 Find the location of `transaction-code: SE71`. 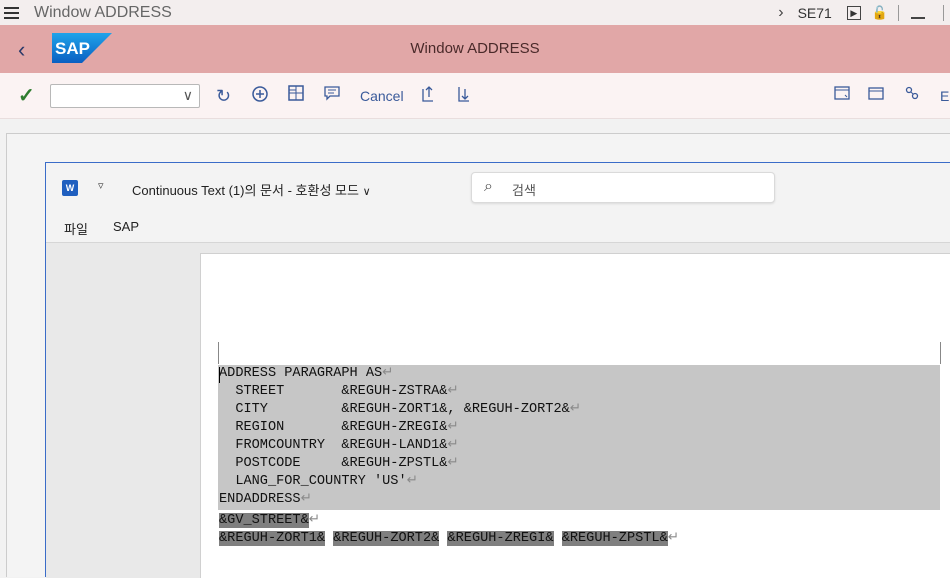

transaction-code: SE71 is located at coordinates (814, 12).